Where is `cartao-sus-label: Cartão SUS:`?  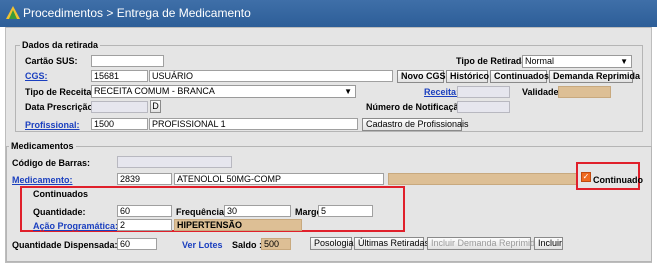
cartao-sus-label: Cartão SUS: is located at coordinates (51, 61).